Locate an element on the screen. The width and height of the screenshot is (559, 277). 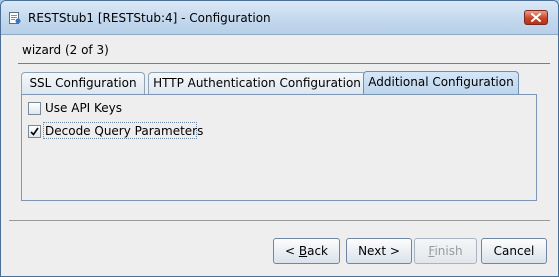
wizard-step-label: wizard (2 of 3) is located at coordinates (65, 50).